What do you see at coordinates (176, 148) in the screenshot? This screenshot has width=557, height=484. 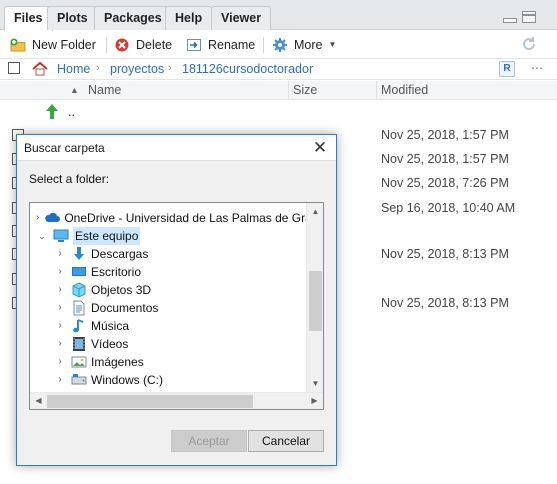 I see `dialog-title-bar: Buscar carpeta ✕` at bounding box center [176, 148].